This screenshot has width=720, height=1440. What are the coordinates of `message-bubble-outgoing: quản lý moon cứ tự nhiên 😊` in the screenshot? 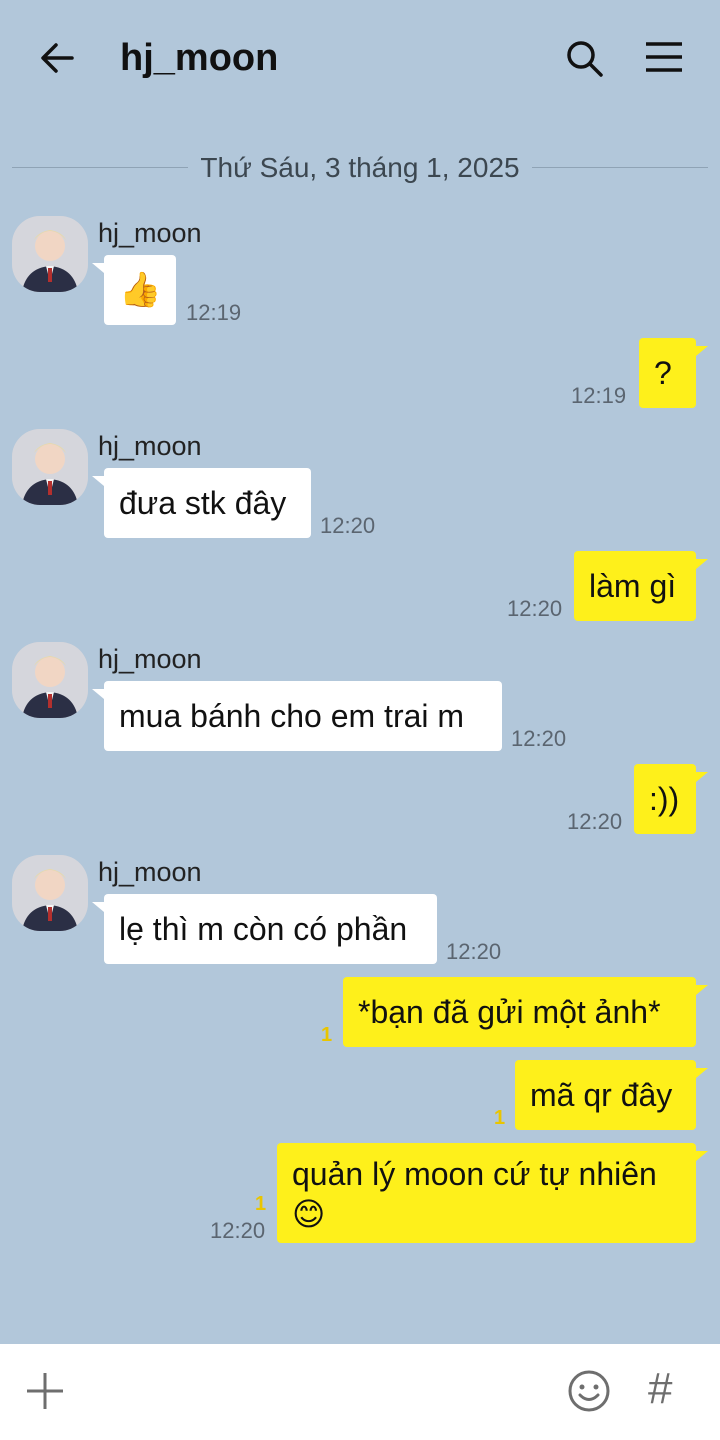 It's located at (492, 1193).